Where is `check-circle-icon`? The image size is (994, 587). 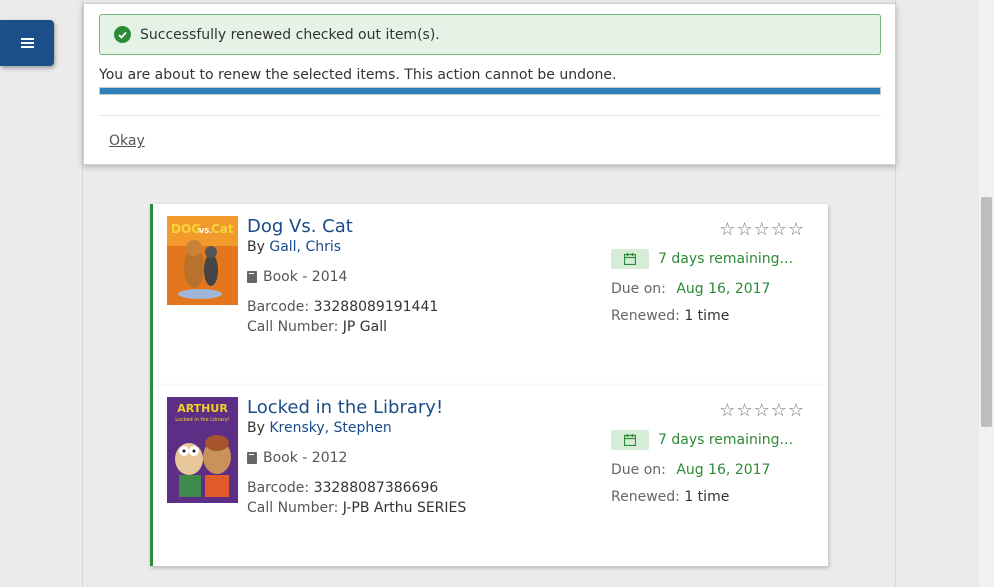
check-circle-icon is located at coordinates (122, 34).